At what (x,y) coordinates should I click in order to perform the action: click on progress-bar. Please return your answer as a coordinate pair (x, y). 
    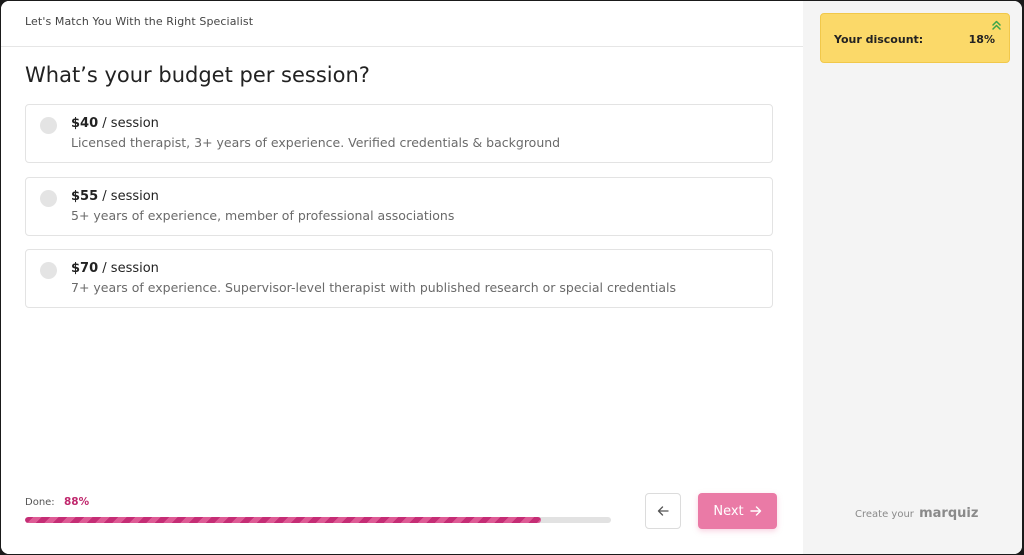
    Looking at the image, I should click on (318, 520).